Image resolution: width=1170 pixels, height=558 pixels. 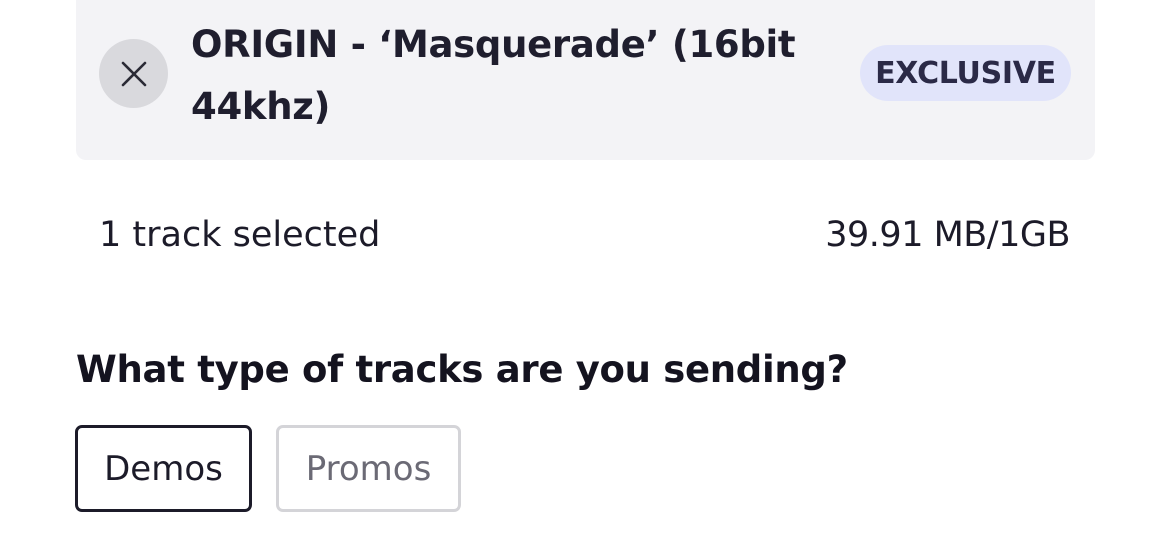 I want to click on exclusive-badge: EXCLUSIVE, so click(x=965, y=73).